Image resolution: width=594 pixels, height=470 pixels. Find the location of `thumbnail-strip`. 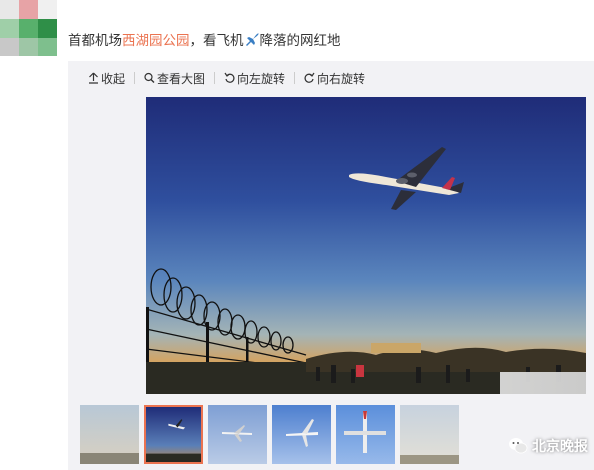

thumbnail-strip is located at coordinates (269, 434).